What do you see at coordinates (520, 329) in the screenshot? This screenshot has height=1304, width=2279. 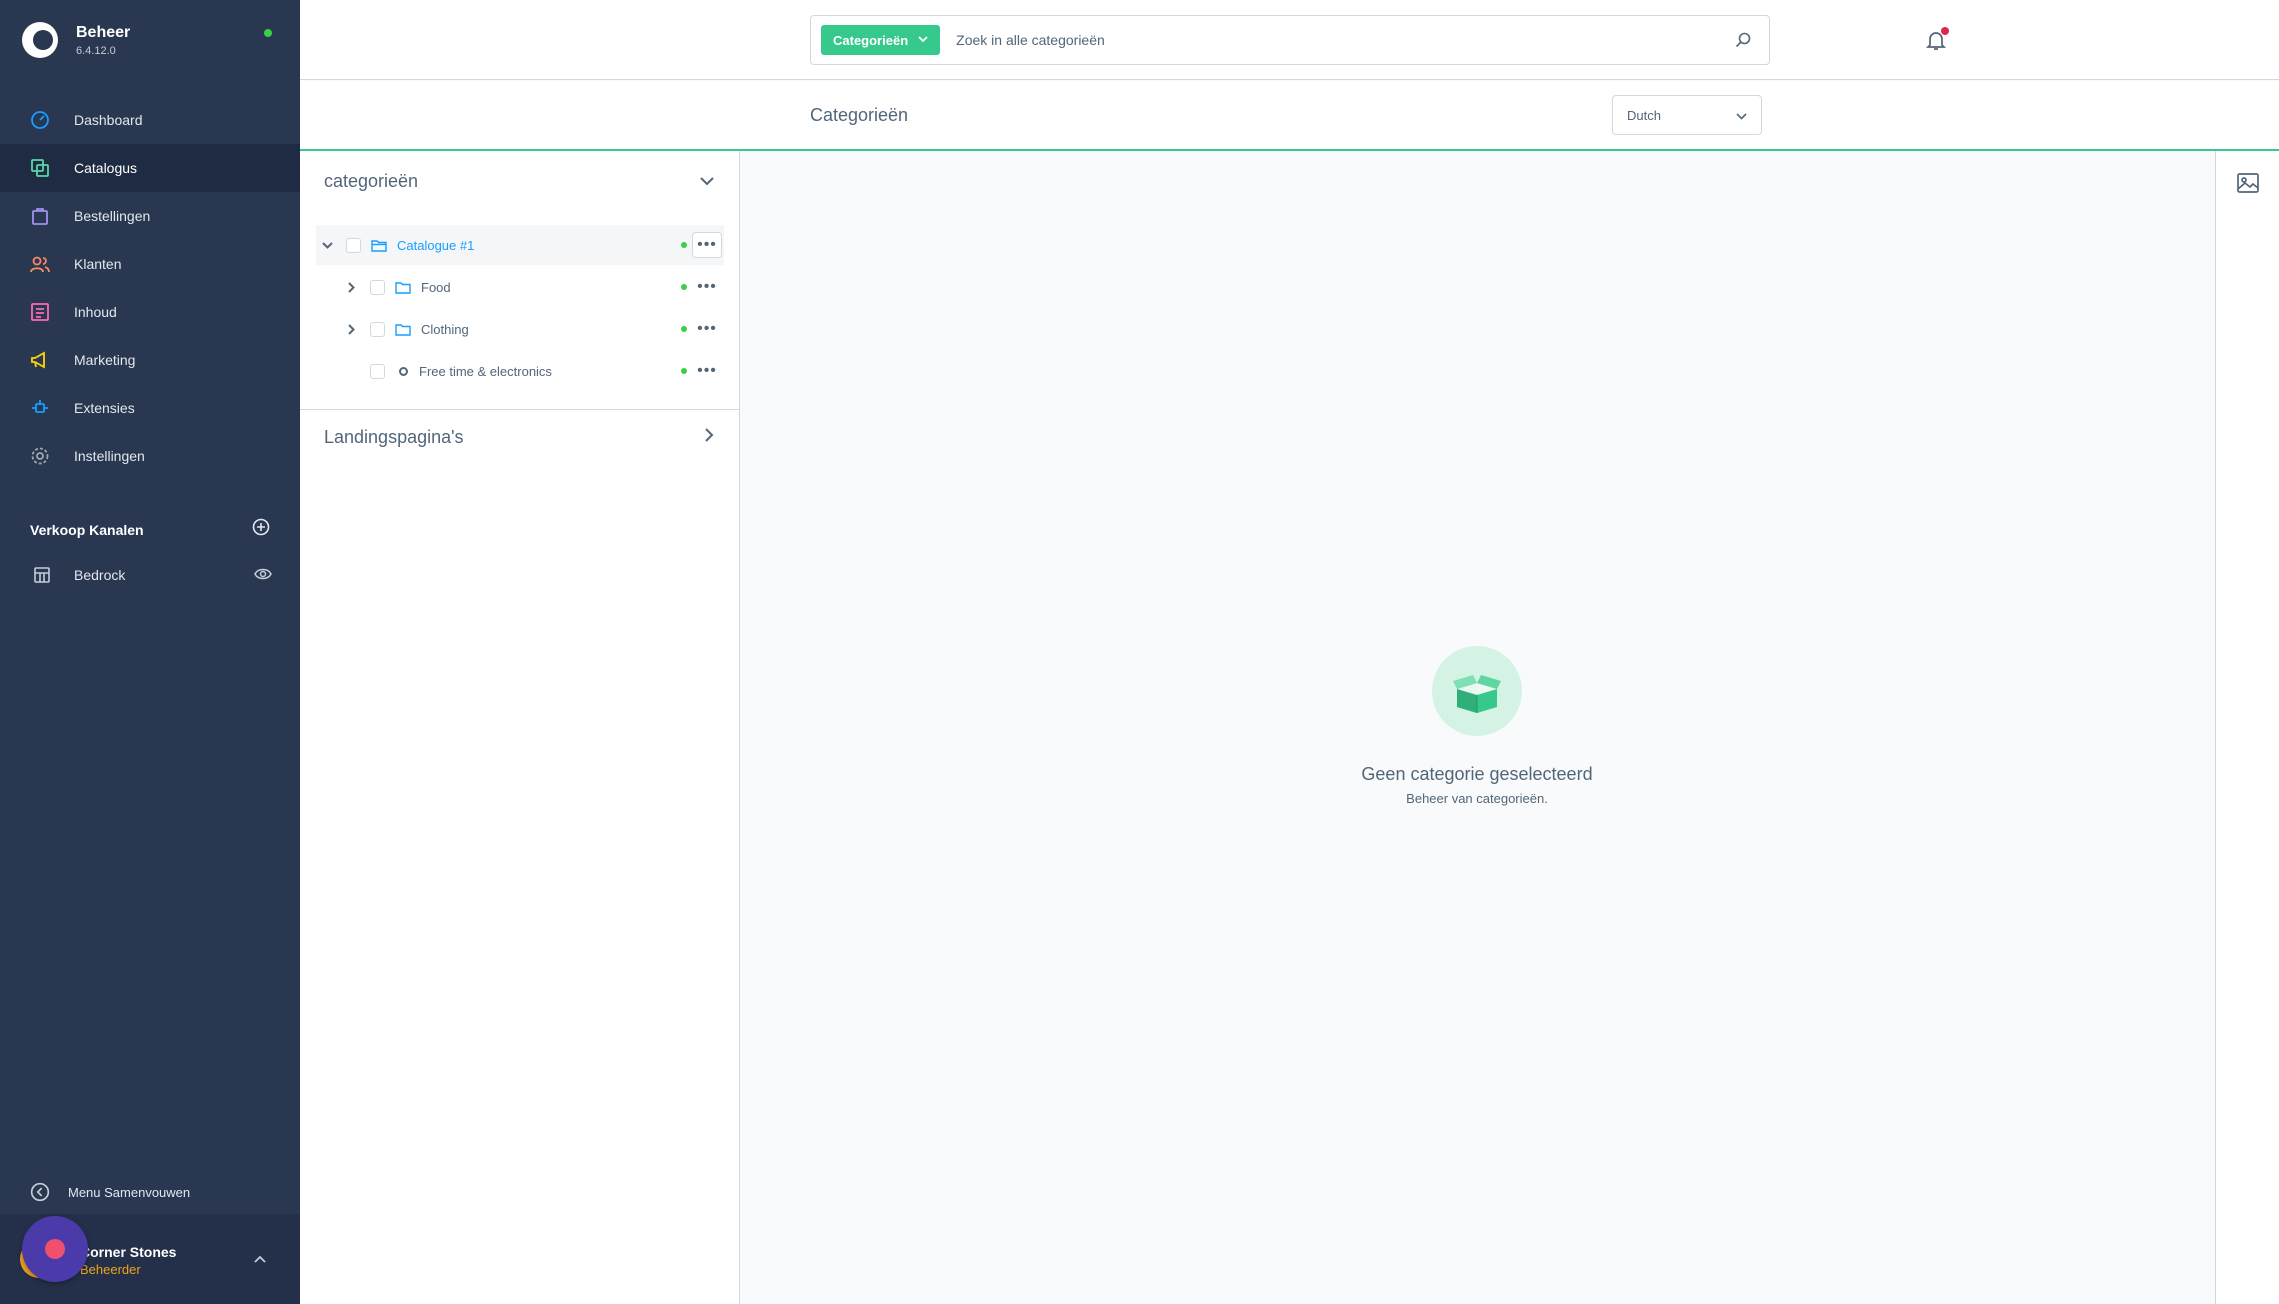 I see `tree-item-clothing: Clothing •••` at bounding box center [520, 329].